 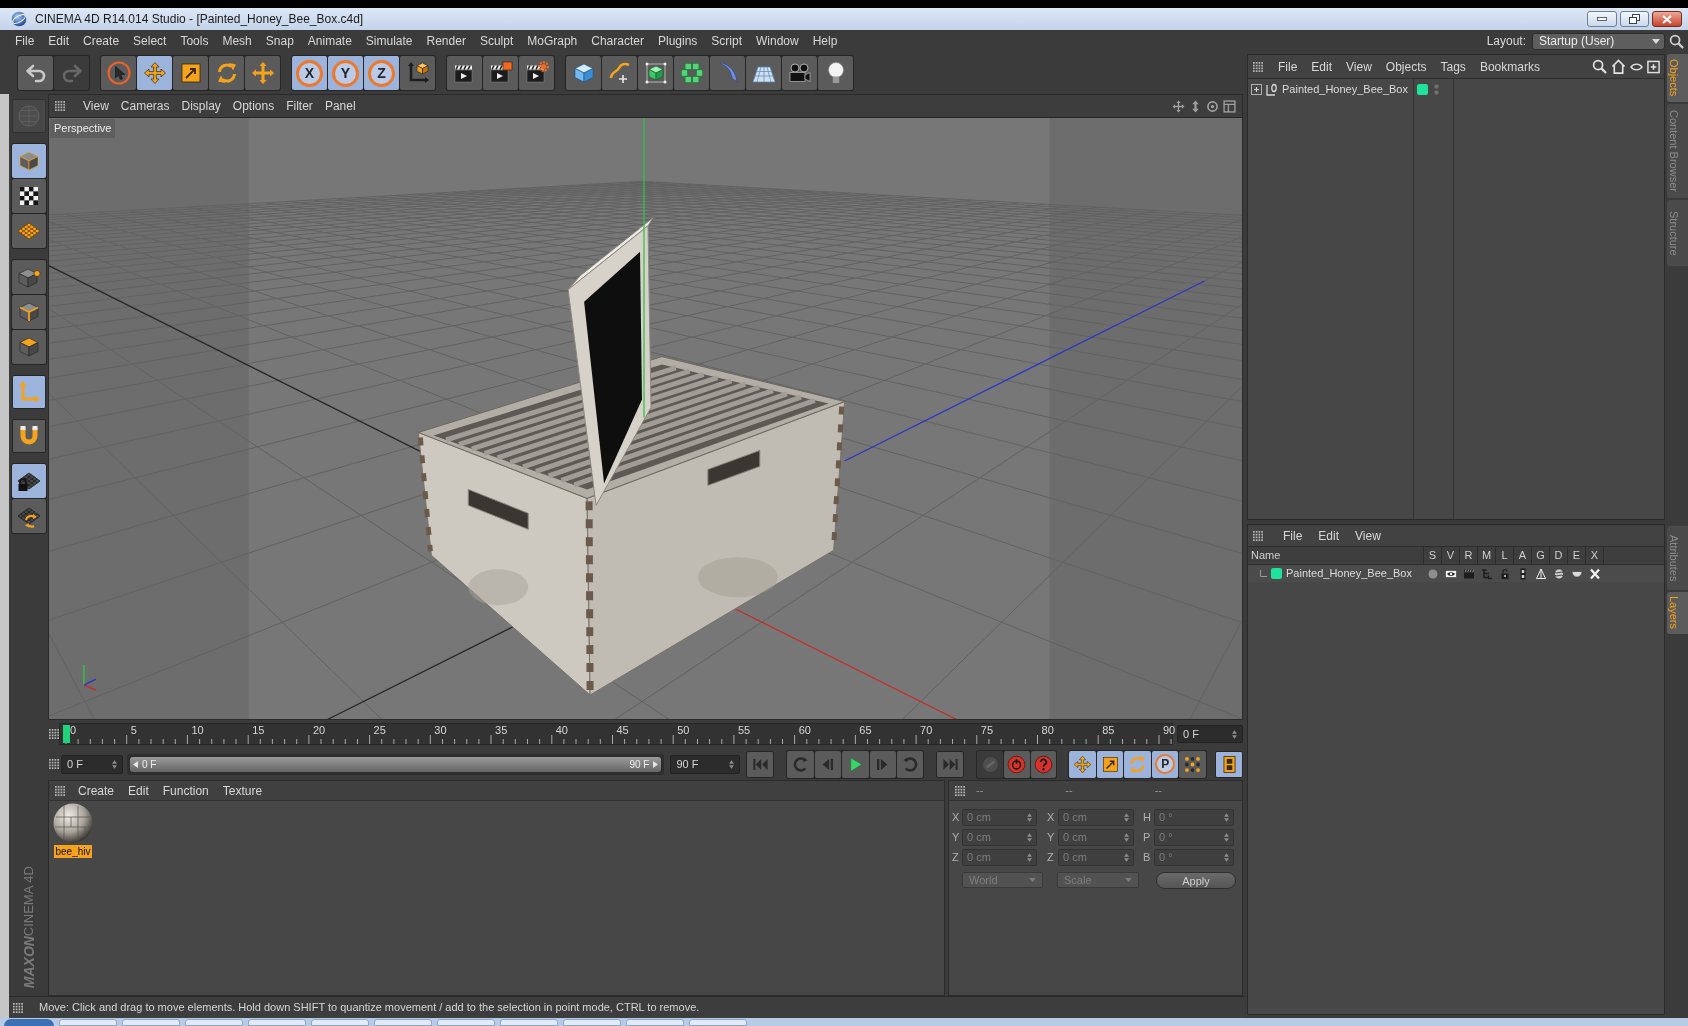 I want to click on menu-item: Cameras, so click(x=145, y=106).